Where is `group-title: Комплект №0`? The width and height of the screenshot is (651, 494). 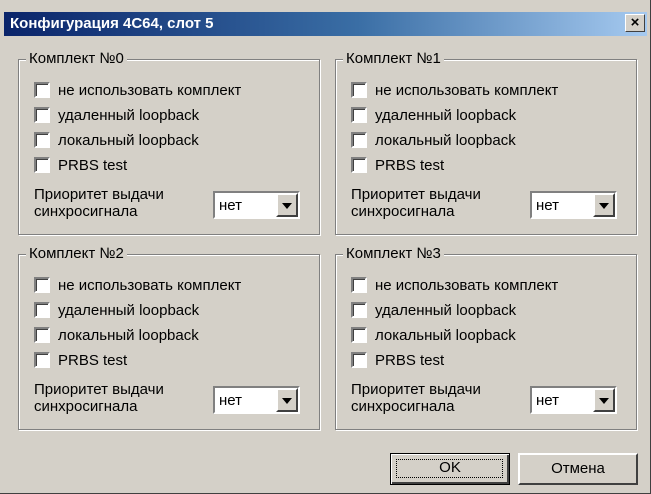
group-title: Комплект №0 is located at coordinates (76, 58).